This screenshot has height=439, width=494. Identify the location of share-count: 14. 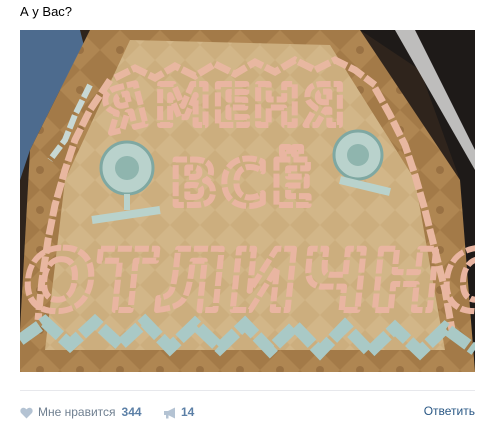
(188, 412).